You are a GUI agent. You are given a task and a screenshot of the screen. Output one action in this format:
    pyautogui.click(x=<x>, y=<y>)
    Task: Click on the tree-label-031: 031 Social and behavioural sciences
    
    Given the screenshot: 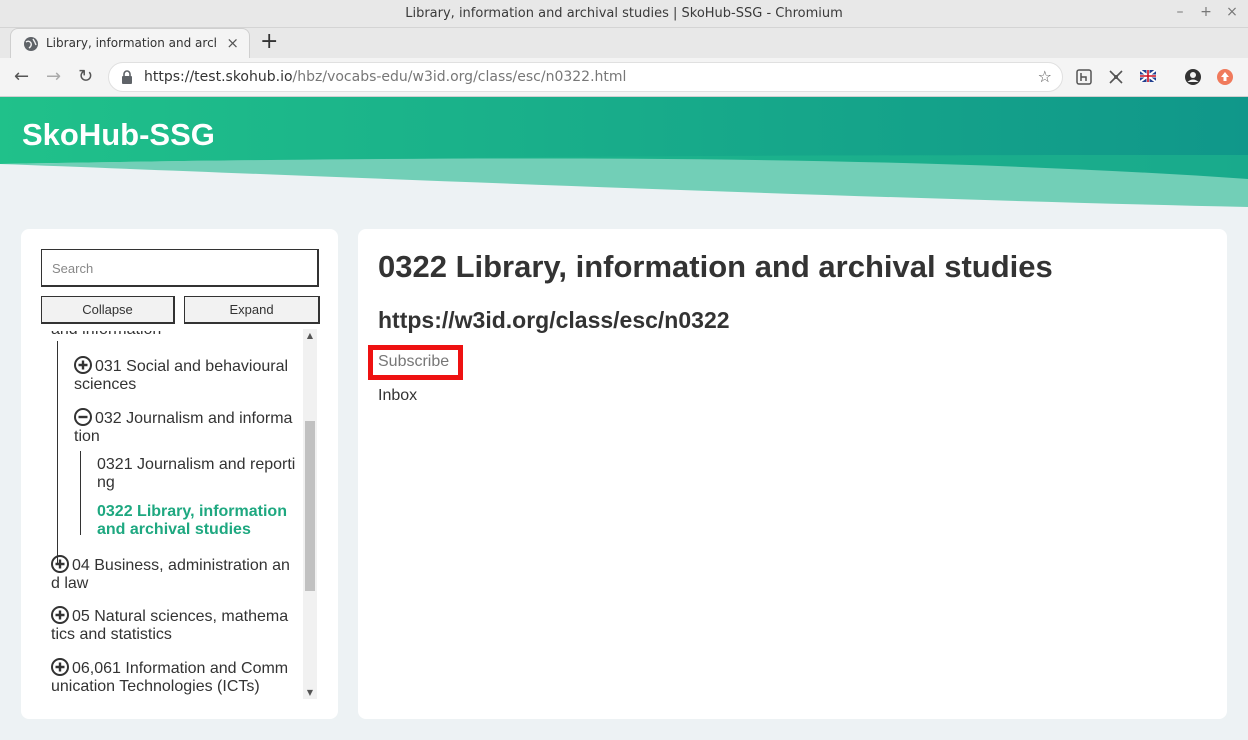 What is the action you would take?
    pyautogui.click(x=181, y=375)
    